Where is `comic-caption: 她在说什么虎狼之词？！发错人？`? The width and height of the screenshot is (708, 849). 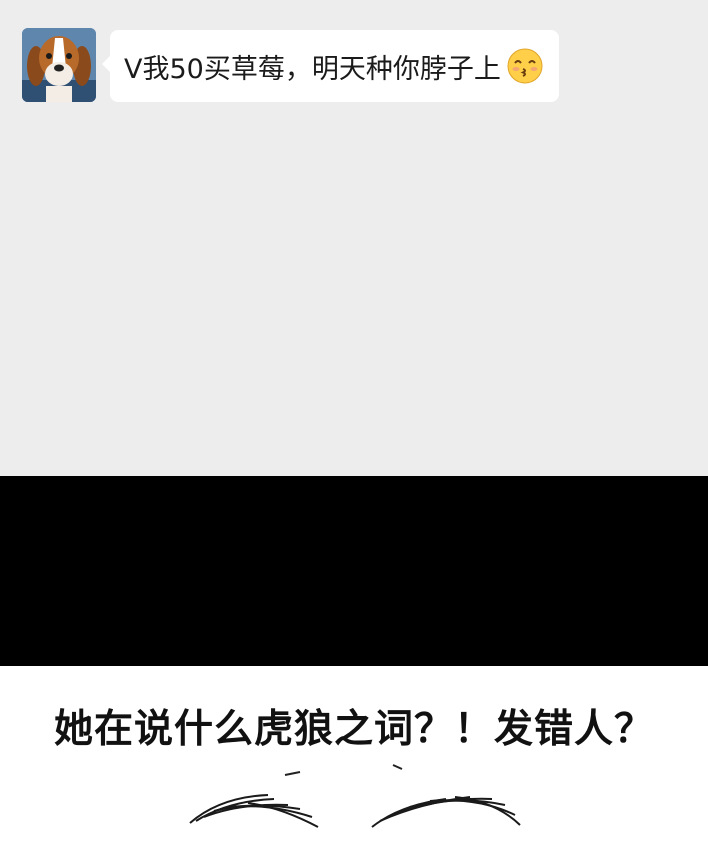 comic-caption: 她在说什么虎狼之词？！发错人？ is located at coordinates (353, 729).